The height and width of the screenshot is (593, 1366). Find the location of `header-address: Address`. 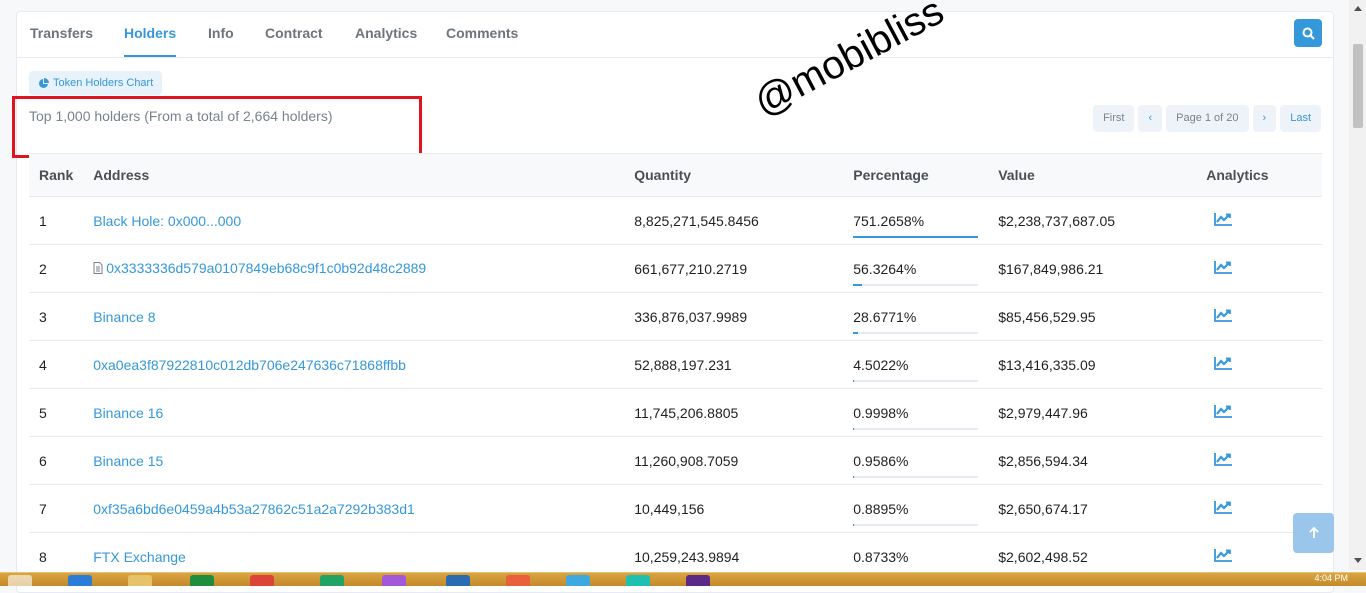

header-address: Address is located at coordinates (354, 175).